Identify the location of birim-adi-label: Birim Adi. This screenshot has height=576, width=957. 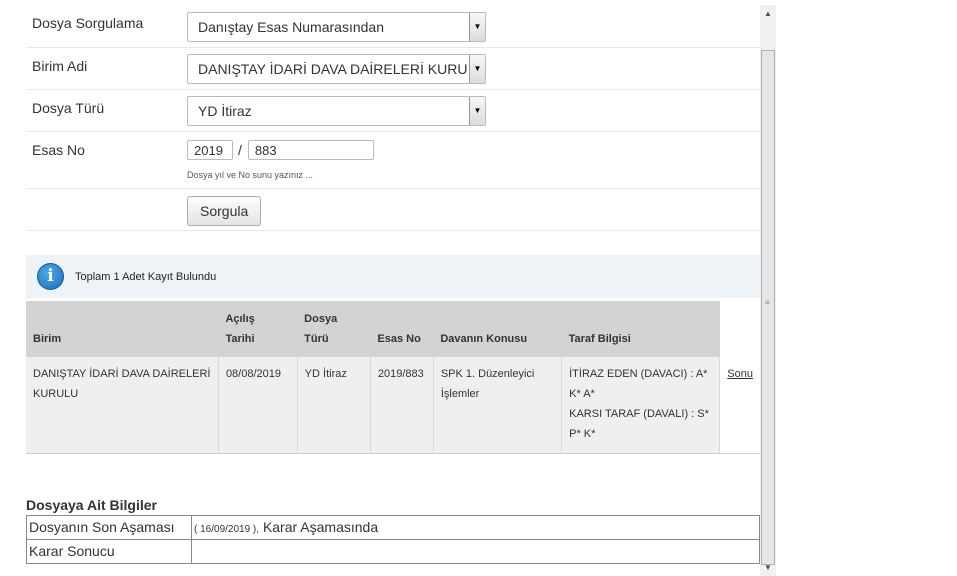
(60, 66).